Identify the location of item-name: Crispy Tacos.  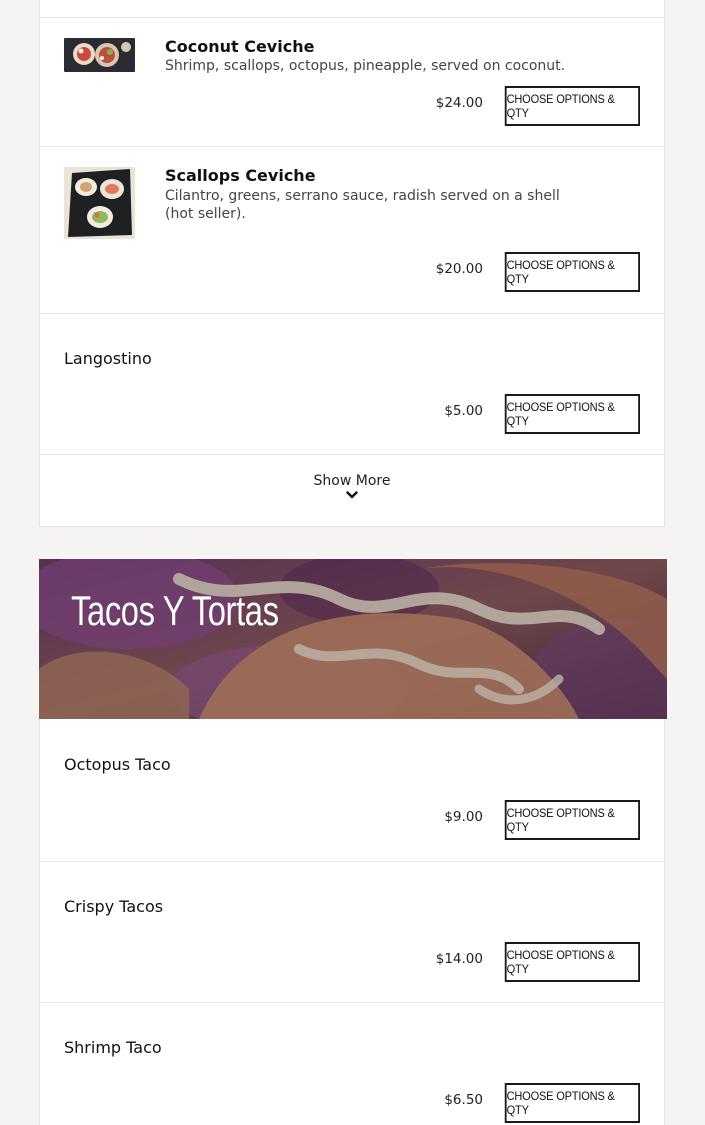
(113, 906).